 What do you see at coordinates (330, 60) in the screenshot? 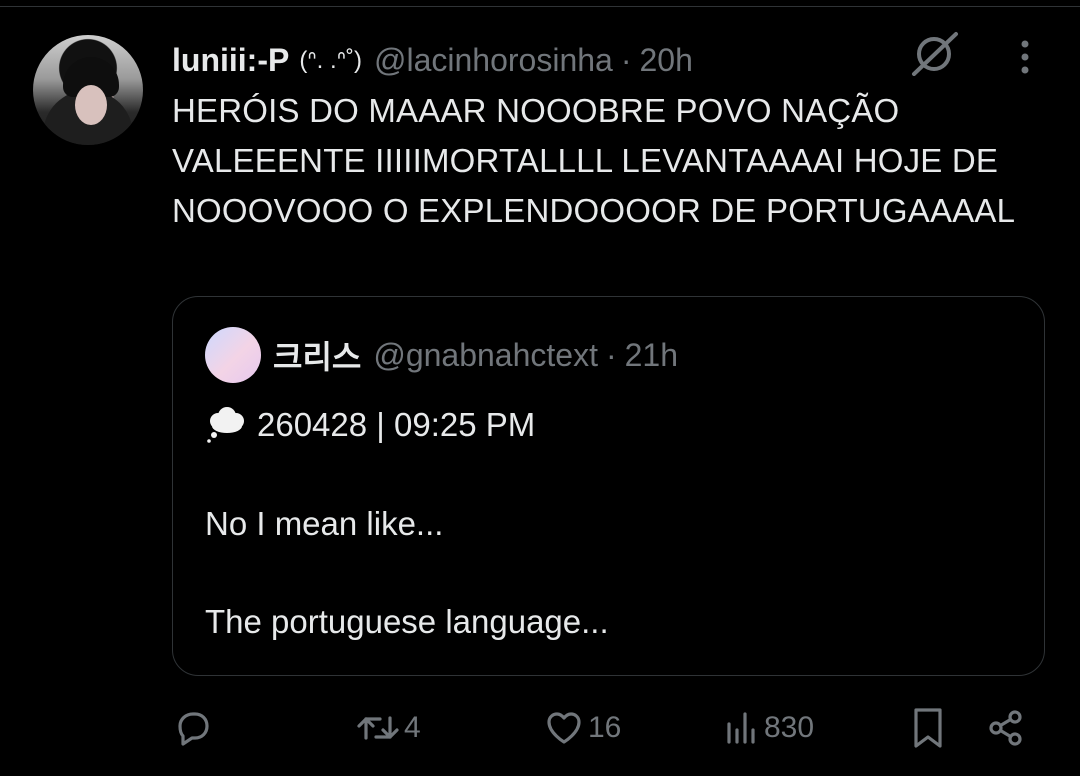
I see `author-emote: (ᐢ. .ᐢ˚)` at bounding box center [330, 60].